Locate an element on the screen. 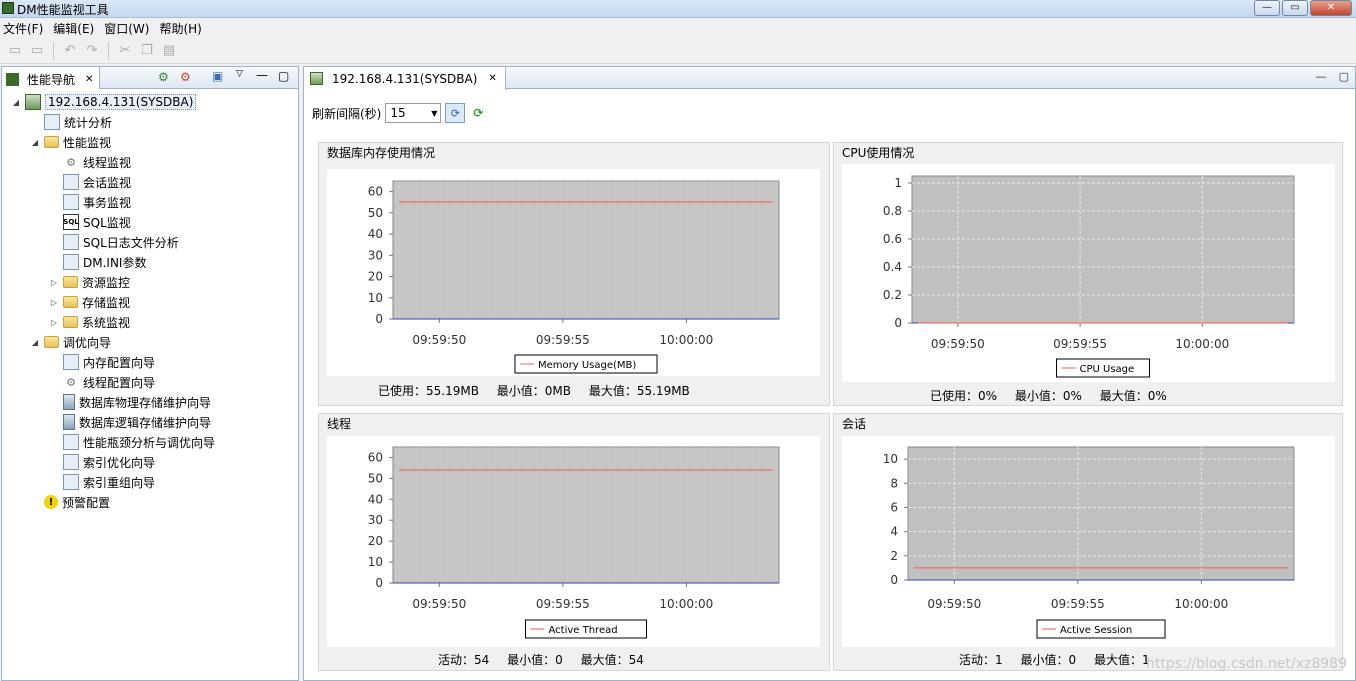  connection-icon is located at coordinates (316, 78).